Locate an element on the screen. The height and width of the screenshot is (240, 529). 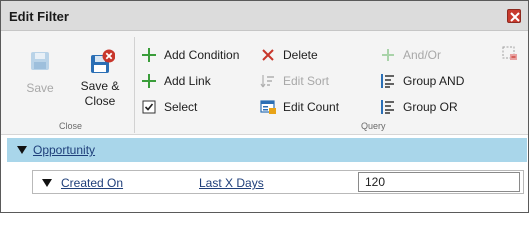
add-link-label: Add Link is located at coordinates (187, 81).